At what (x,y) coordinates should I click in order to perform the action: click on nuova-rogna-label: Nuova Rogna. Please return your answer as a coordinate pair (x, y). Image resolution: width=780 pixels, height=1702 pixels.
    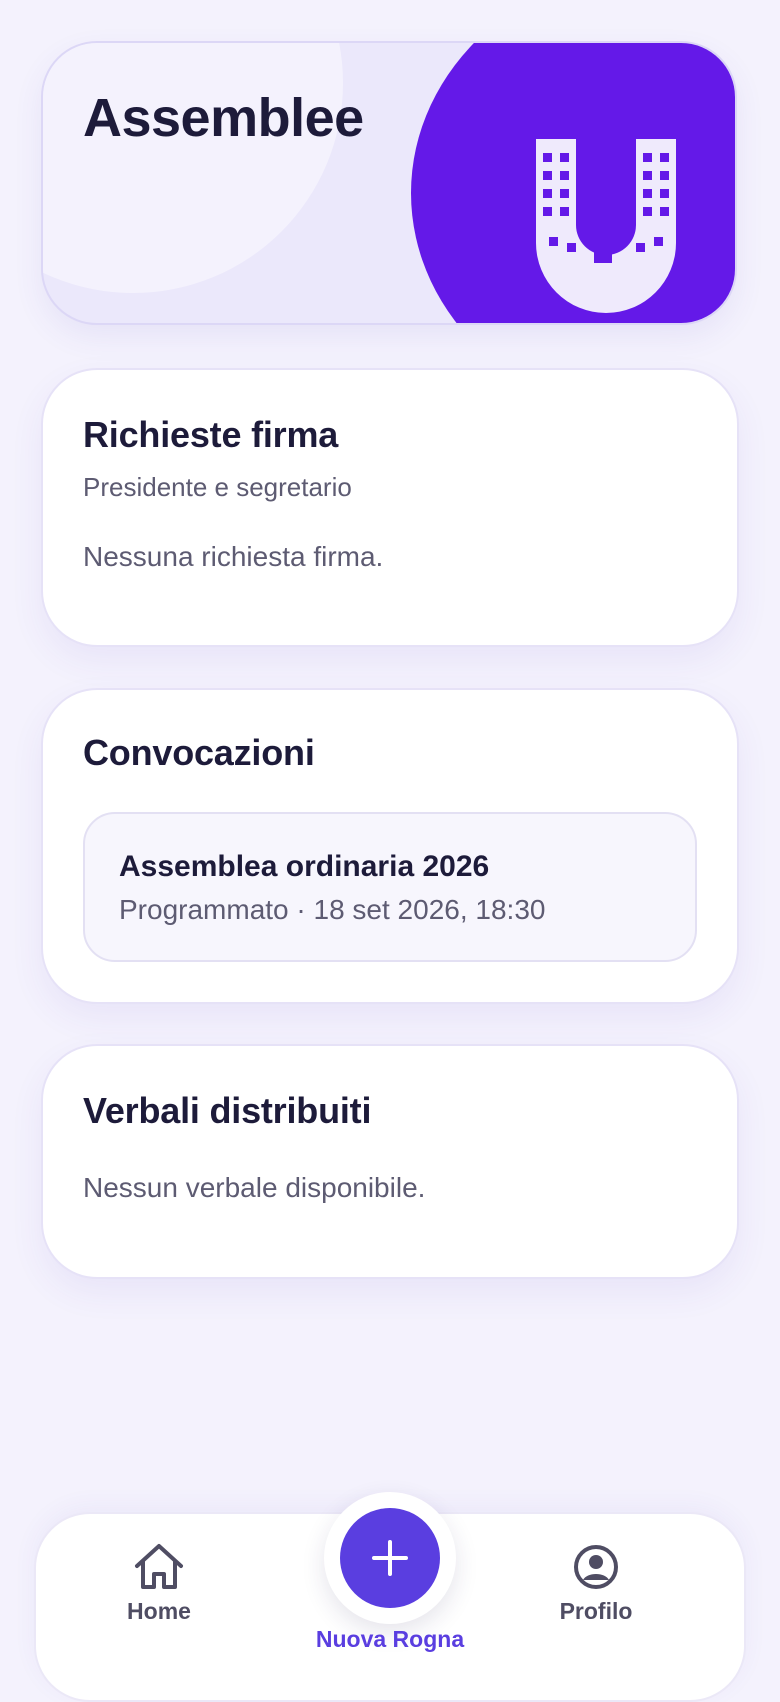
    Looking at the image, I should click on (390, 1639).